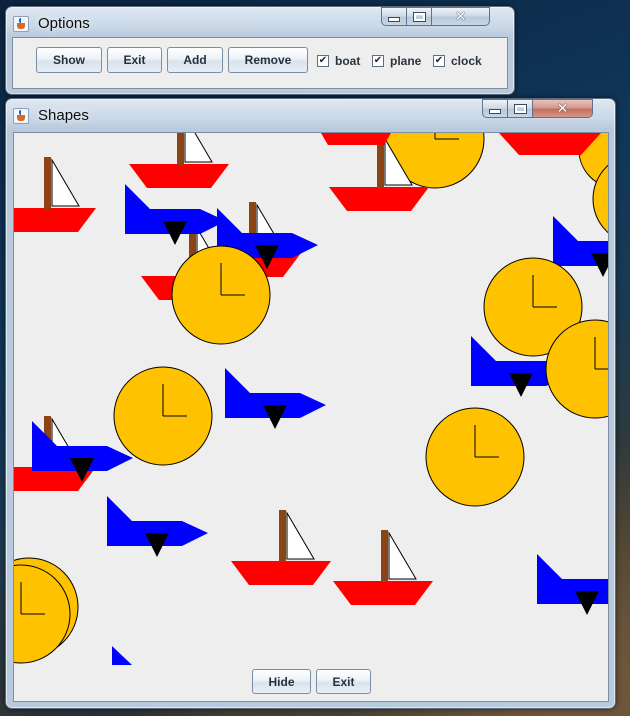  I want to click on plane-checkbox-label: plane, so click(406, 61).